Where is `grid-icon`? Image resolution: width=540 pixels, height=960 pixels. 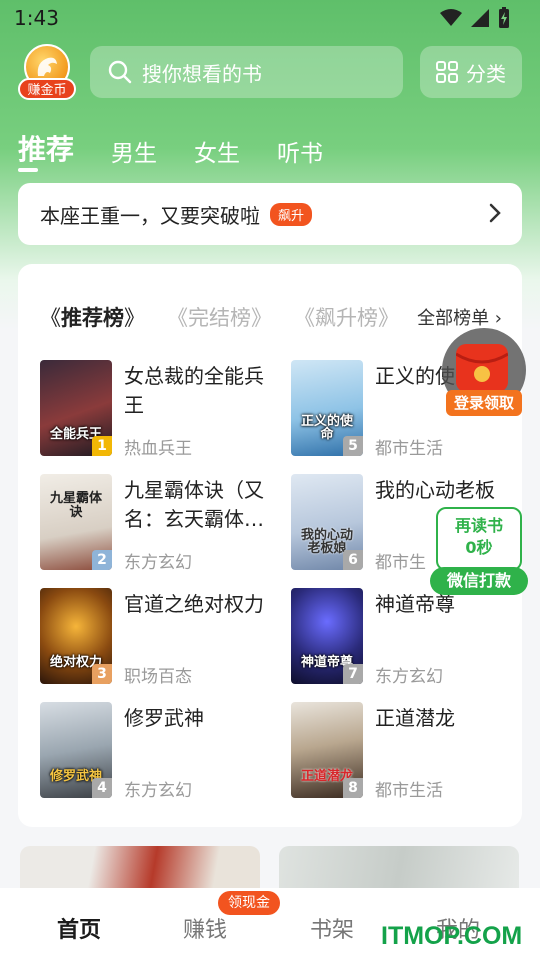
grid-icon is located at coordinates (447, 72).